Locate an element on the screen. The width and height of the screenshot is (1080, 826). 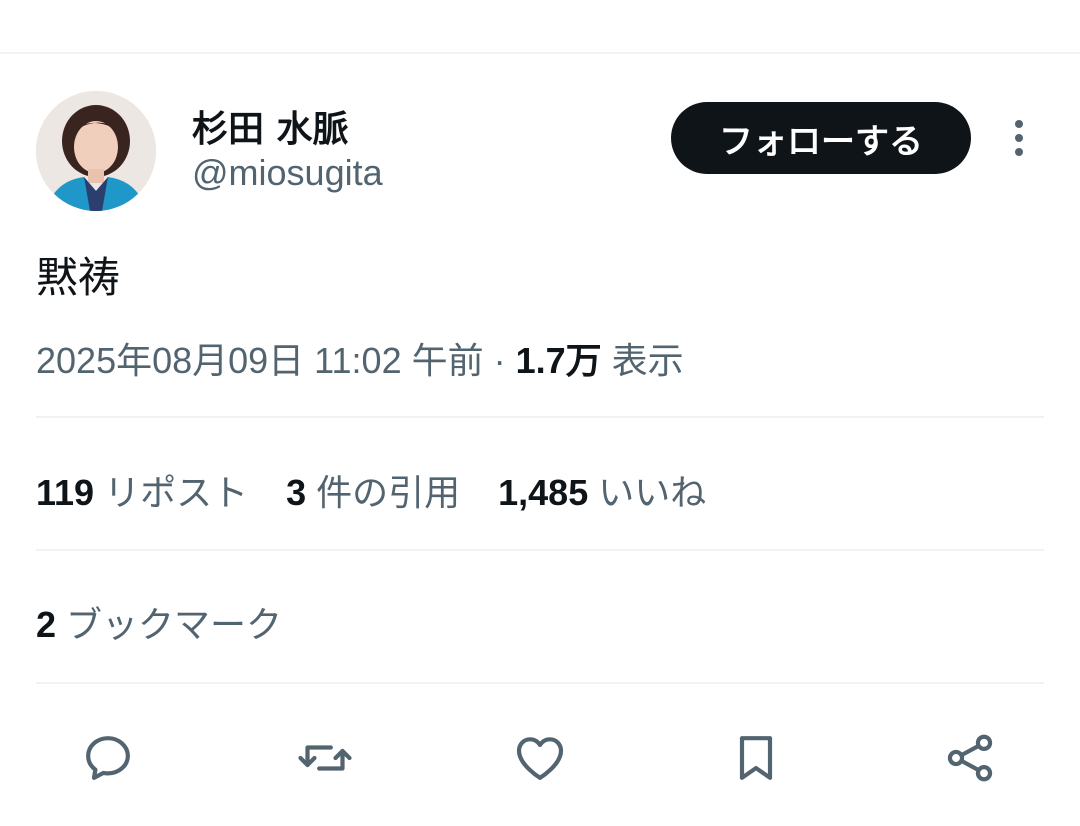
tweet-timestamp: 2025年08月09日 11:02 午前 is located at coordinates (260, 360).